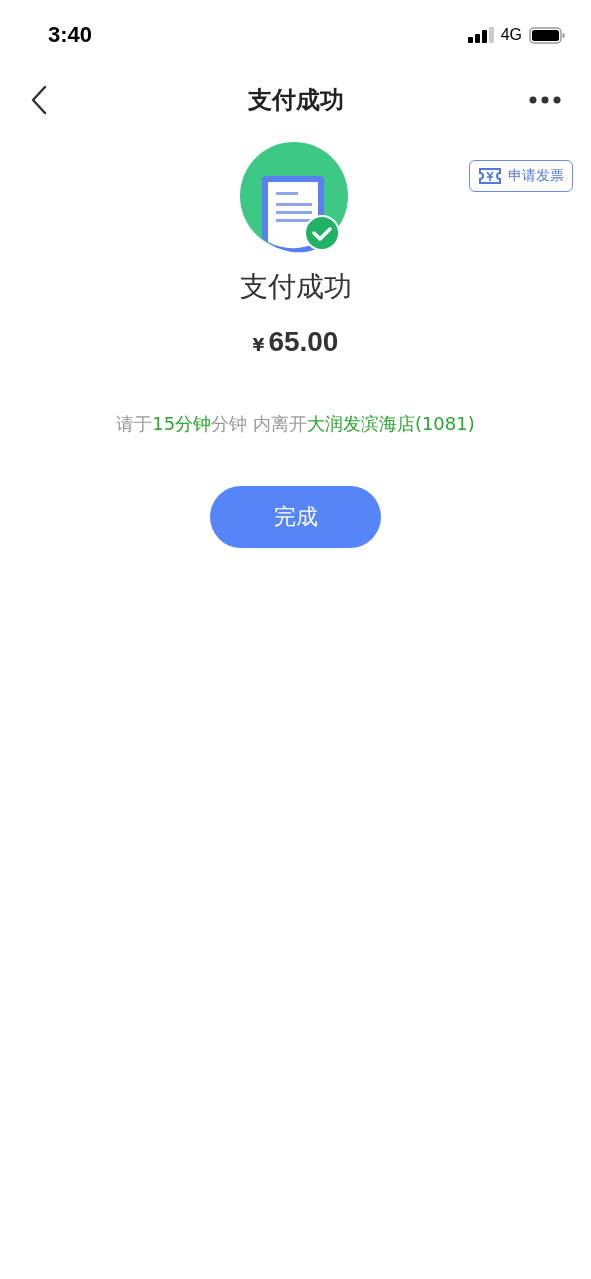  I want to click on back-icon, so click(39, 100).